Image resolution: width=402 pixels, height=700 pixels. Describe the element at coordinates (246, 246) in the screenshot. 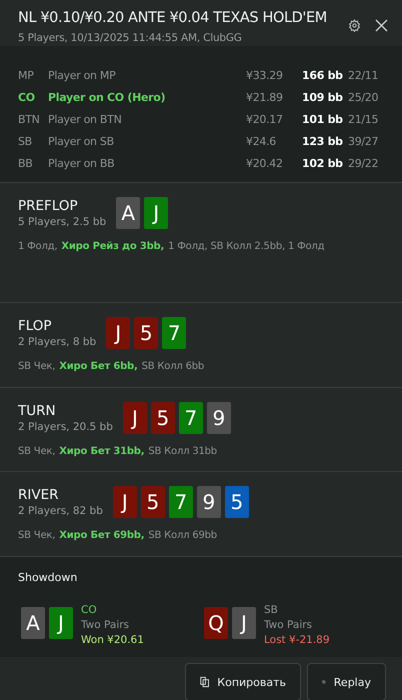

I see `action-text: 1 Фолд, SB Колл 2.5bb, 1 Фолд` at that location.